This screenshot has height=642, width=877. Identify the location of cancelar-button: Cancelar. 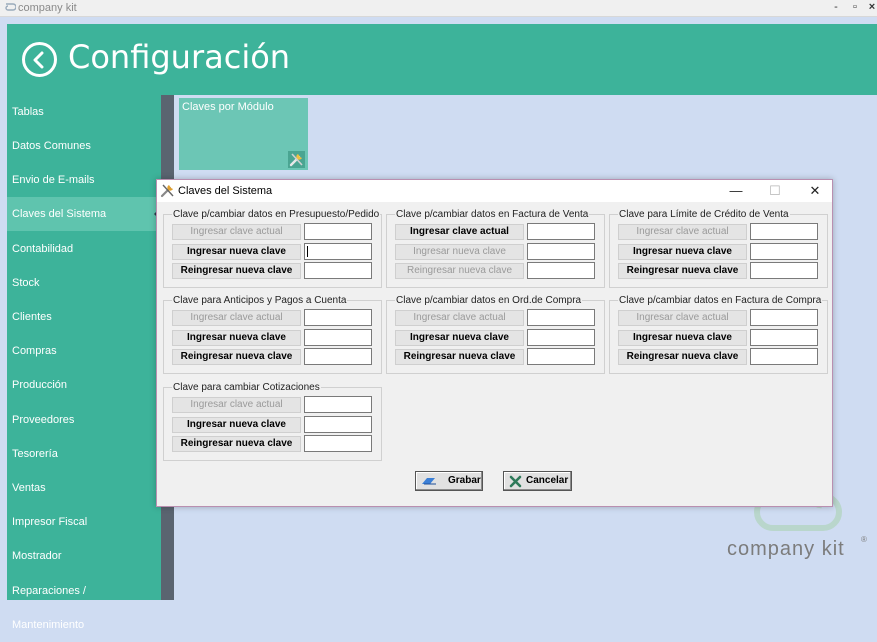
(537, 481).